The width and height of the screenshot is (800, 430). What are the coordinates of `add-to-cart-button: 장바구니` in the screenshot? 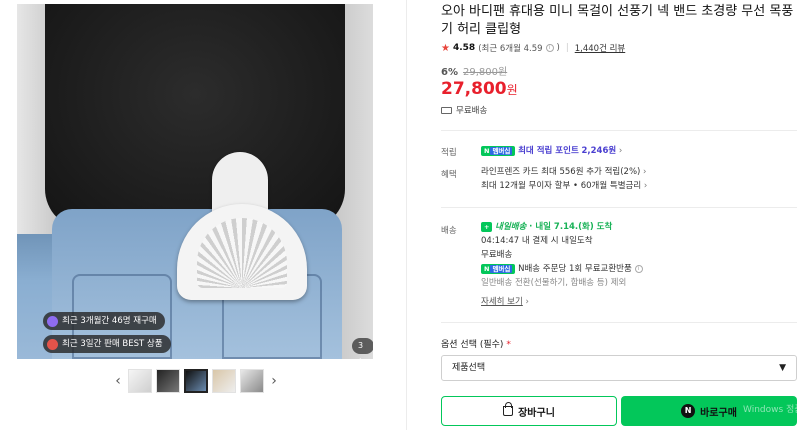 It's located at (529, 411).